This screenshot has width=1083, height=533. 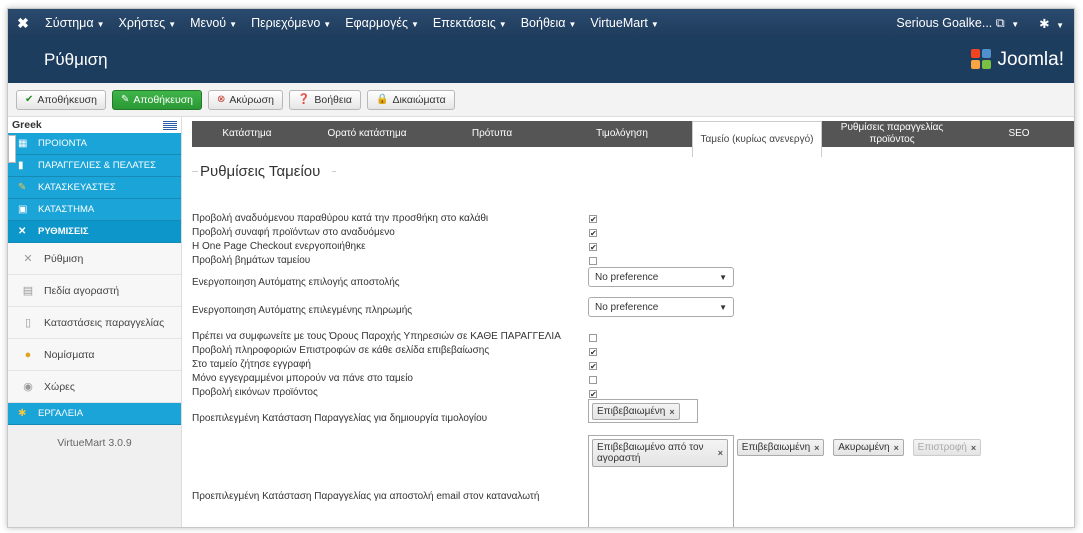 I want to click on sidebar-item-configuration: ✕ Ρύθμιση, so click(x=94, y=259).